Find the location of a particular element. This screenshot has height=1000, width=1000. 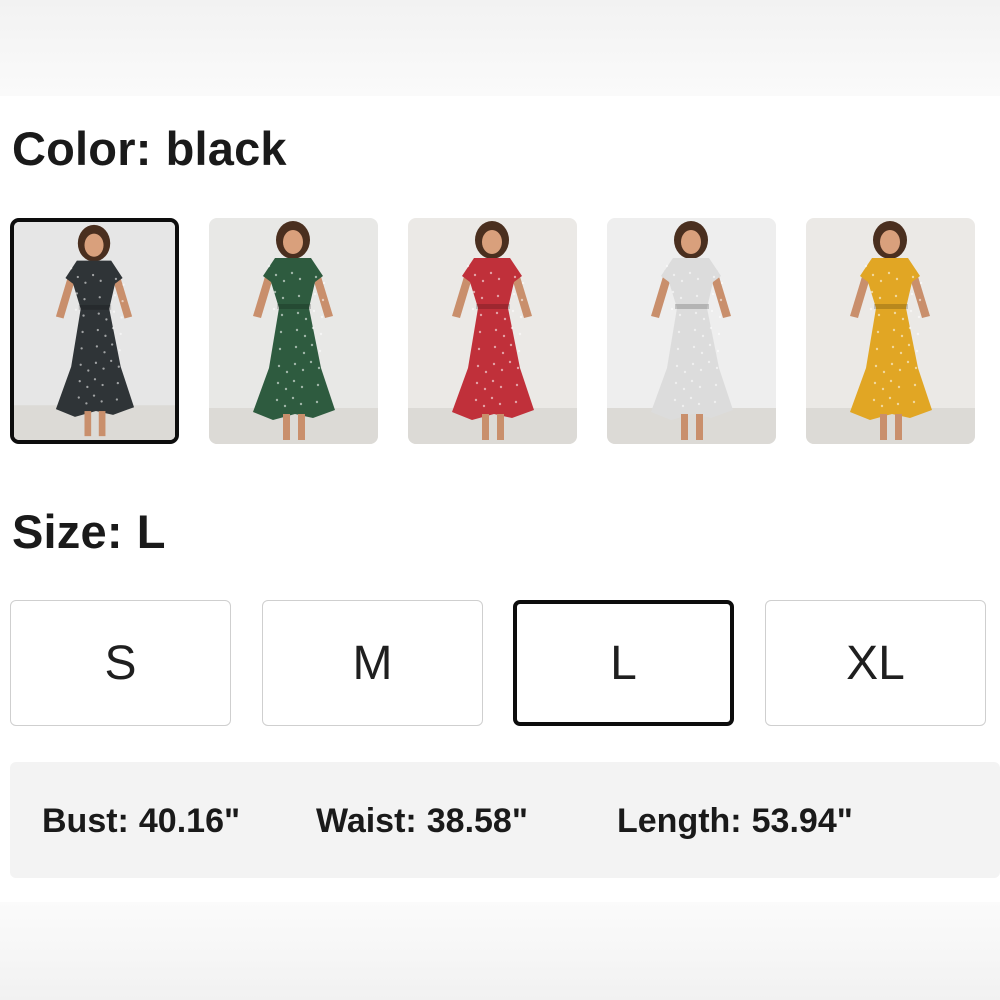

color-swatch-green is located at coordinates (293, 331).